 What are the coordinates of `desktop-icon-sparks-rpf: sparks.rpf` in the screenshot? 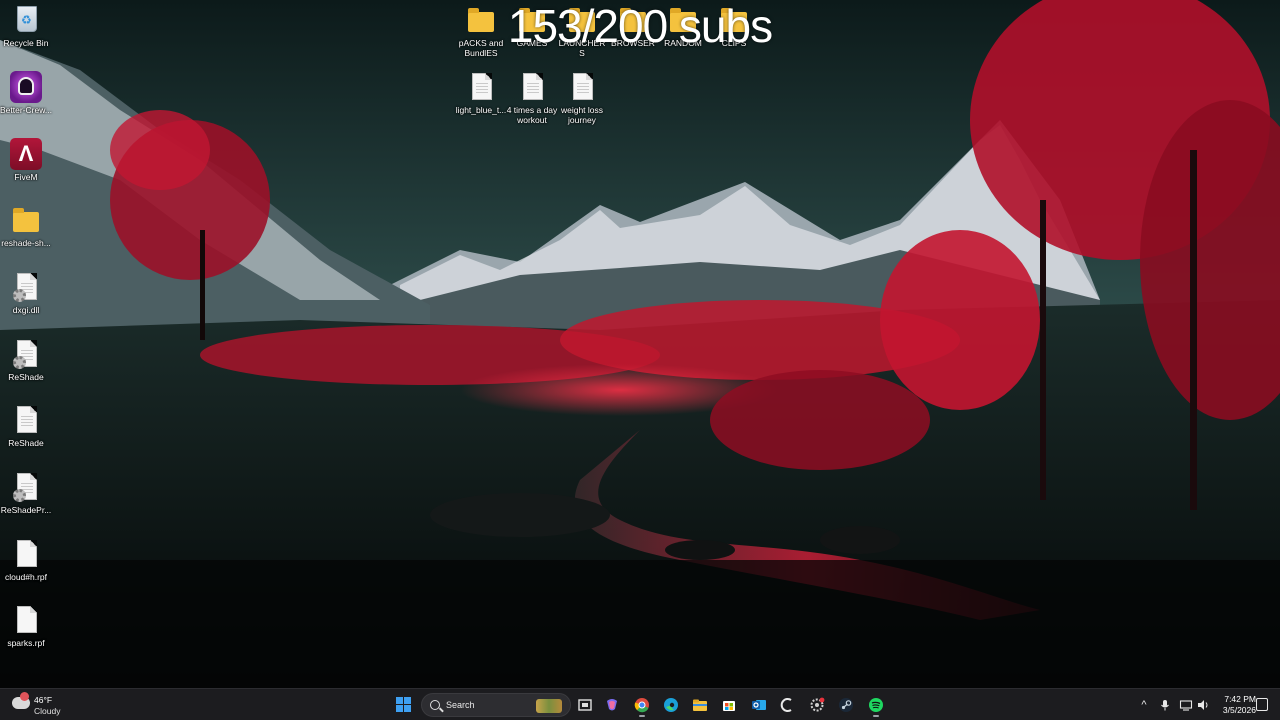 It's located at (26, 626).